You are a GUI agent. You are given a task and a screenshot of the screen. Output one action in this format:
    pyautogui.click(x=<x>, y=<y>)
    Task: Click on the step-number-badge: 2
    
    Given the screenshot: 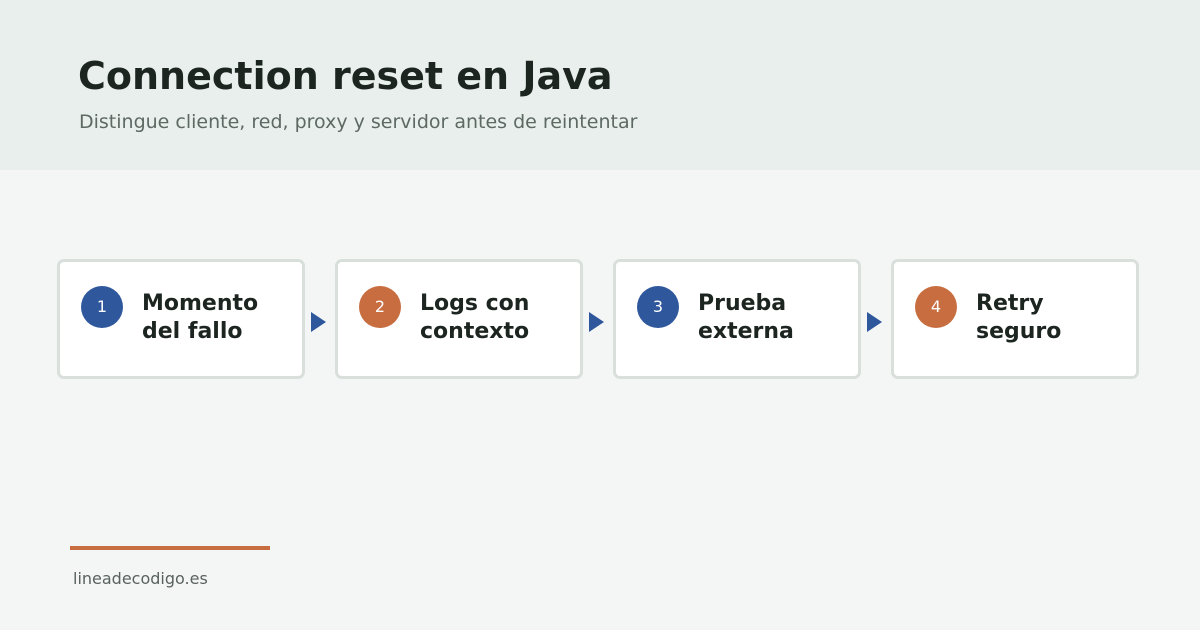 What is the action you would take?
    pyautogui.click(x=380, y=307)
    